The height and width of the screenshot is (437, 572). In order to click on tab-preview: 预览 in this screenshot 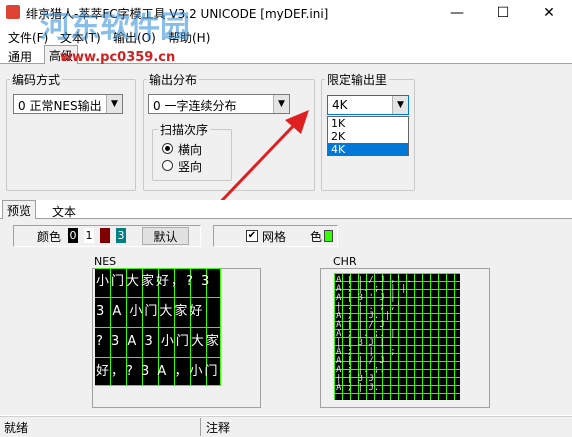, I will do `click(19, 210)`.